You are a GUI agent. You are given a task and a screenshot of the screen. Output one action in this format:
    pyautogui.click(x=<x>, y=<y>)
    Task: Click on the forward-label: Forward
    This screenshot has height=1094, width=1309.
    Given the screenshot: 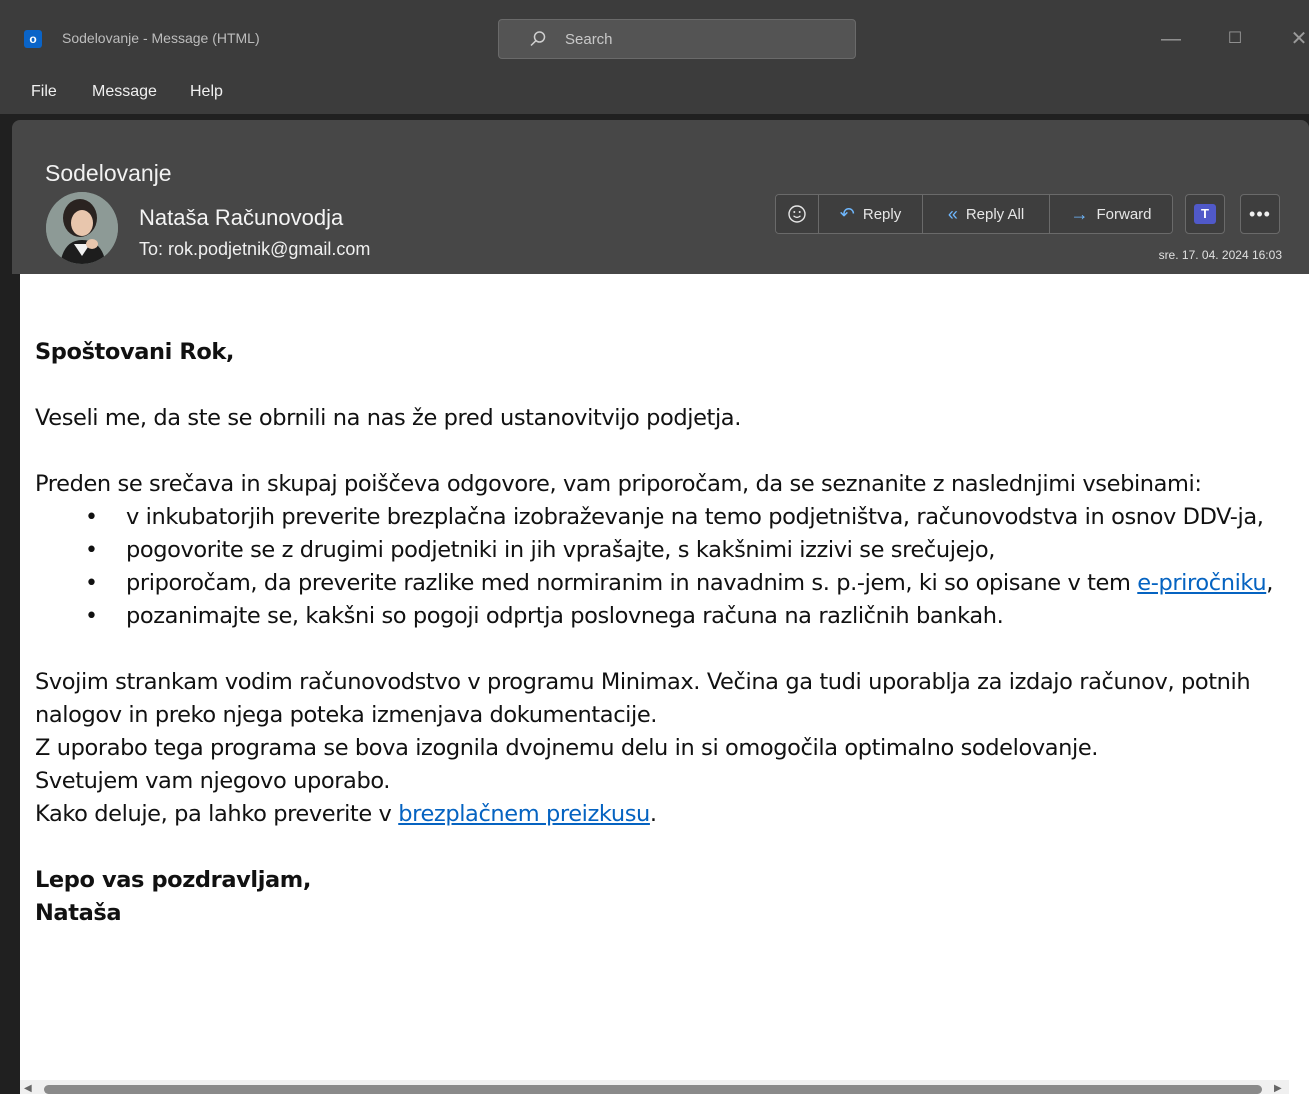 What is the action you would take?
    pyautogui.click(x=1124, y=214)
    